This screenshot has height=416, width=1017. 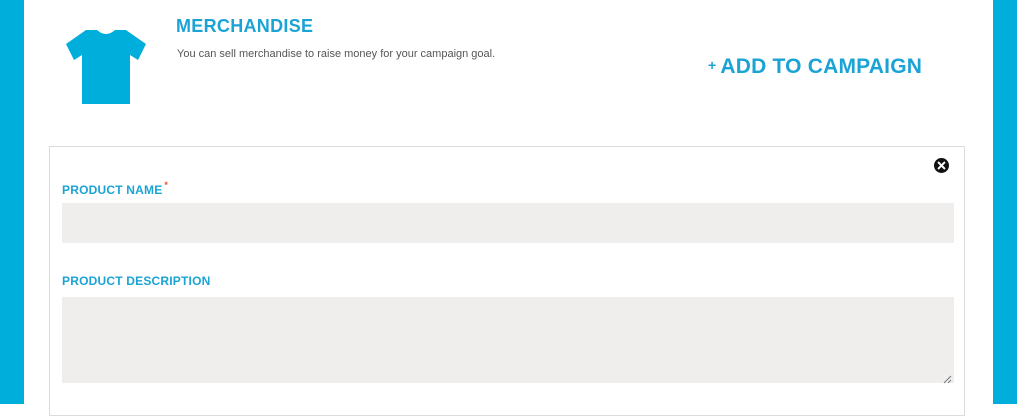 I want to click on tshirt-icon, so click(x=106, y=66).